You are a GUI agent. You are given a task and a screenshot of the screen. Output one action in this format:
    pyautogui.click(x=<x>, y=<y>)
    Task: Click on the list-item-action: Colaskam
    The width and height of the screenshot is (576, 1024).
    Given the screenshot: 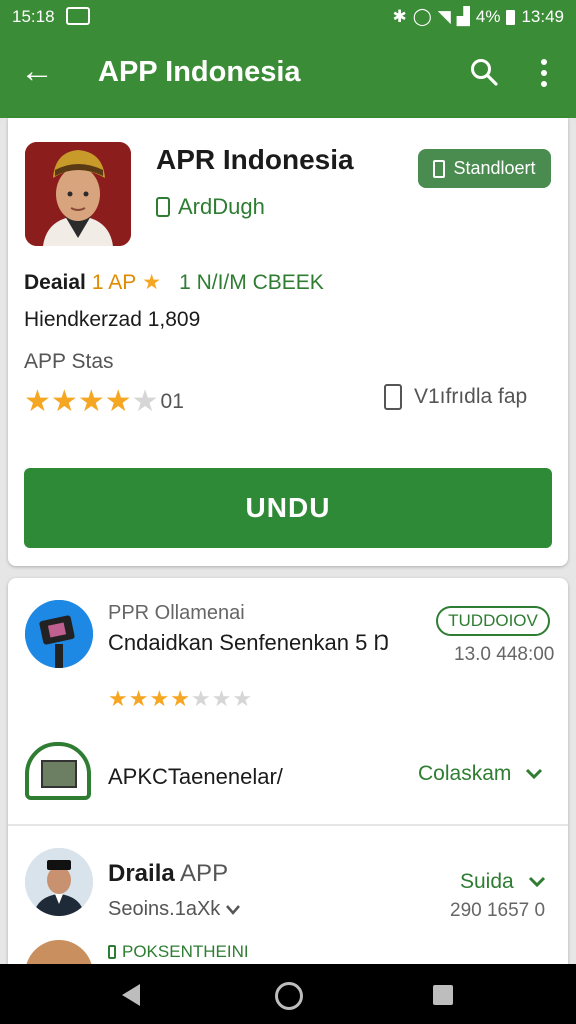 What is the action you would take?
    pyautogui.click(x=480, y=774)
    